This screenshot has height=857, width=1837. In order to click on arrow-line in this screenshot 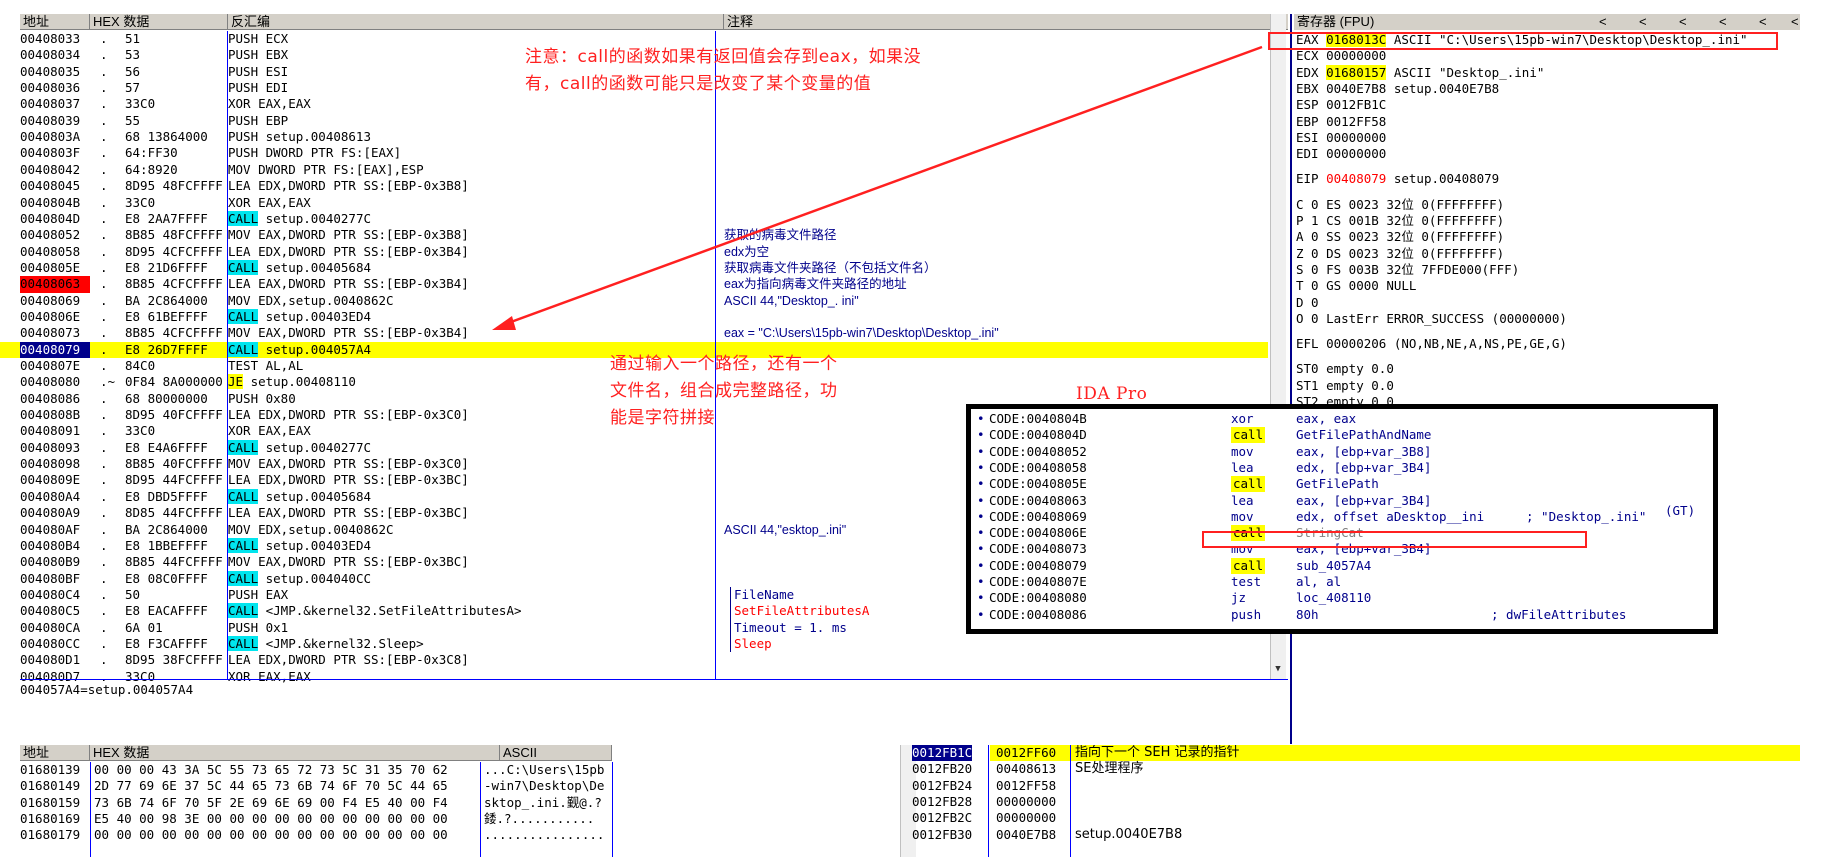, I will do `click(881, 186)`.